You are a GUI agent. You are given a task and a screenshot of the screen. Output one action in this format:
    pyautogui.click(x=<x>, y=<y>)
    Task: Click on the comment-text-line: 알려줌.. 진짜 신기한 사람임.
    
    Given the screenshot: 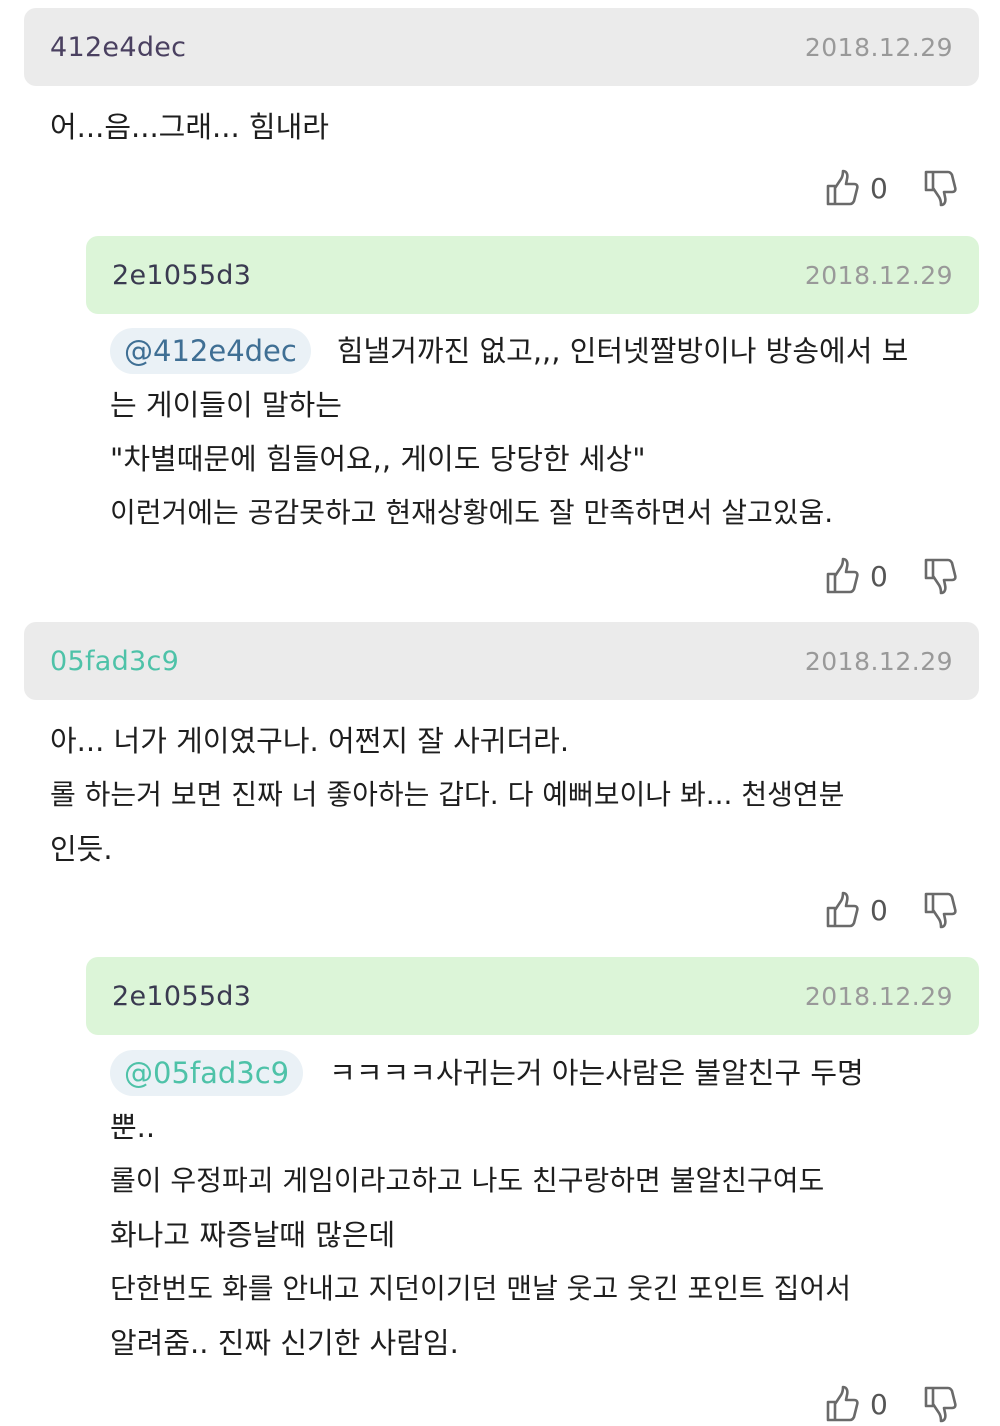 What is the action you would take?
    pyautogui.click(x=284, y=1343)
    